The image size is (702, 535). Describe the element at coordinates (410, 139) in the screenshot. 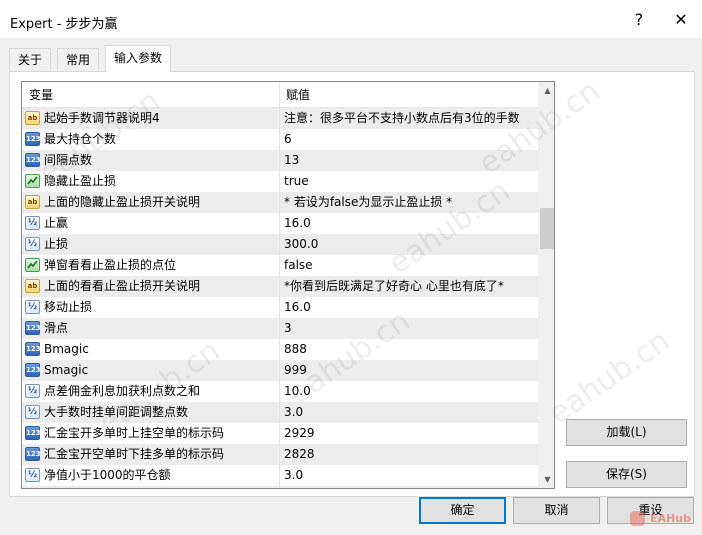

I see `parameter-value: 6` at that location.